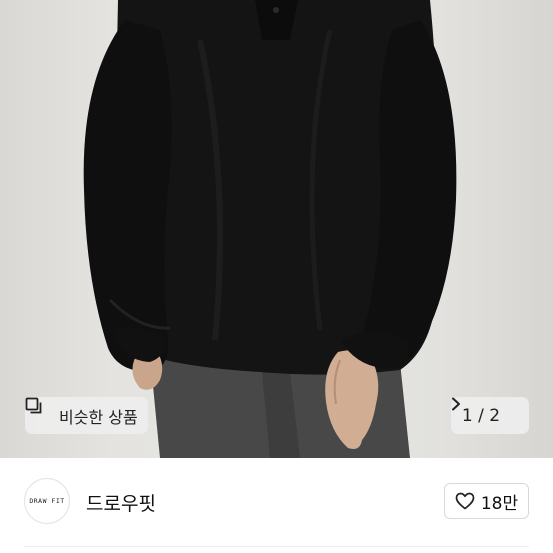 The height and width of the screenshot is (553, 553). I want to click on shop-name: 드로우핏, so click(121, 502).